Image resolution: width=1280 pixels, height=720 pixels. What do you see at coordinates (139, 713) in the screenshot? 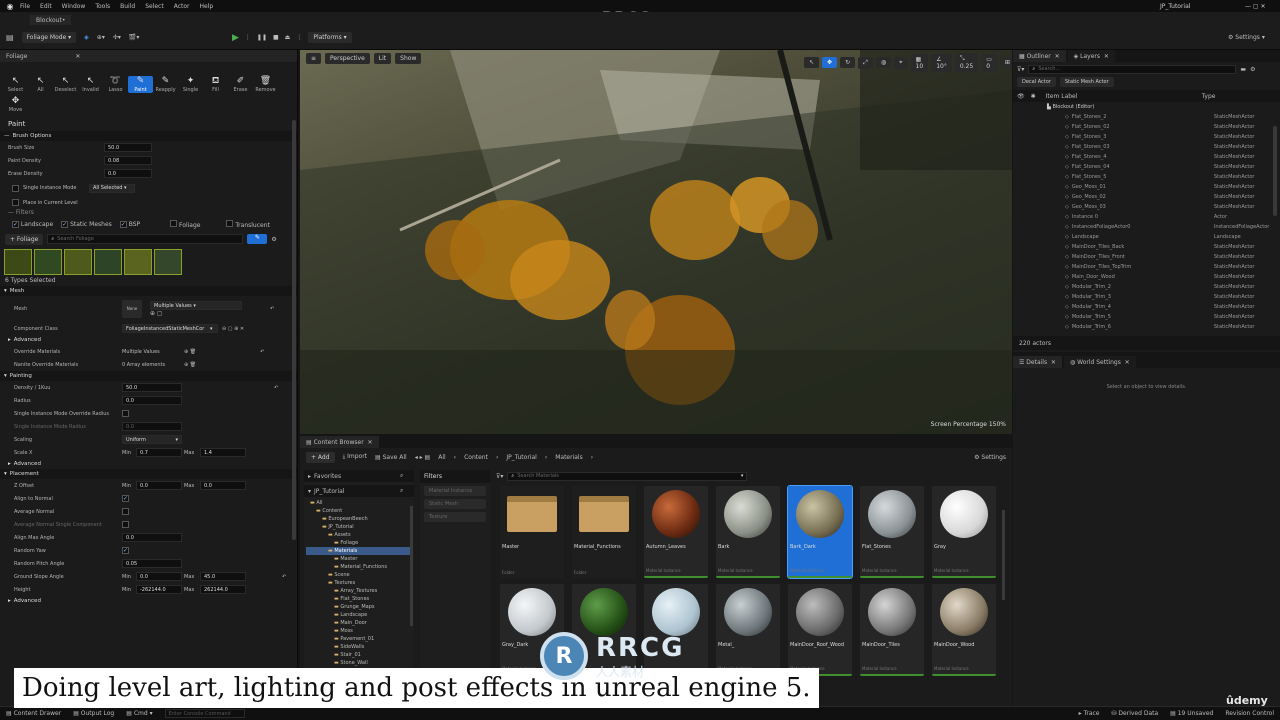
I see `cmd-dropdown: ▤ Cmd ▾` at bounding box center [139, 713].